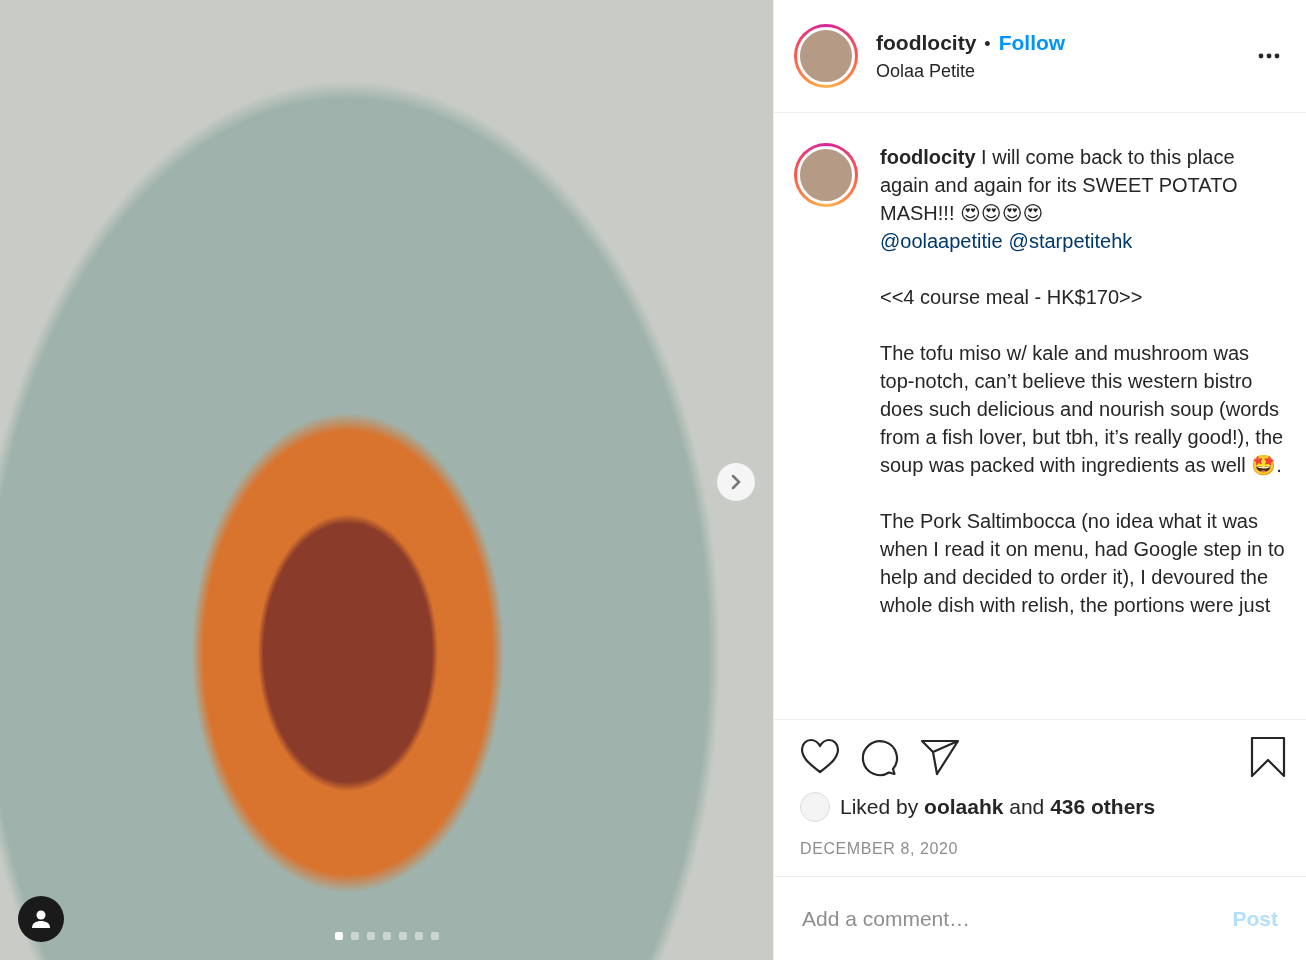 The height and width of the screenshot is (960, 1306). Describe the element at coordinates (1083, 563) in the screenshot. I see `caption-paragraph: The Pork Saltimbocca (no idea what it was when I read it on menu, had Google step in to help and decided to order it), I devoured the whole dish with relish, the portions were just` at that location.